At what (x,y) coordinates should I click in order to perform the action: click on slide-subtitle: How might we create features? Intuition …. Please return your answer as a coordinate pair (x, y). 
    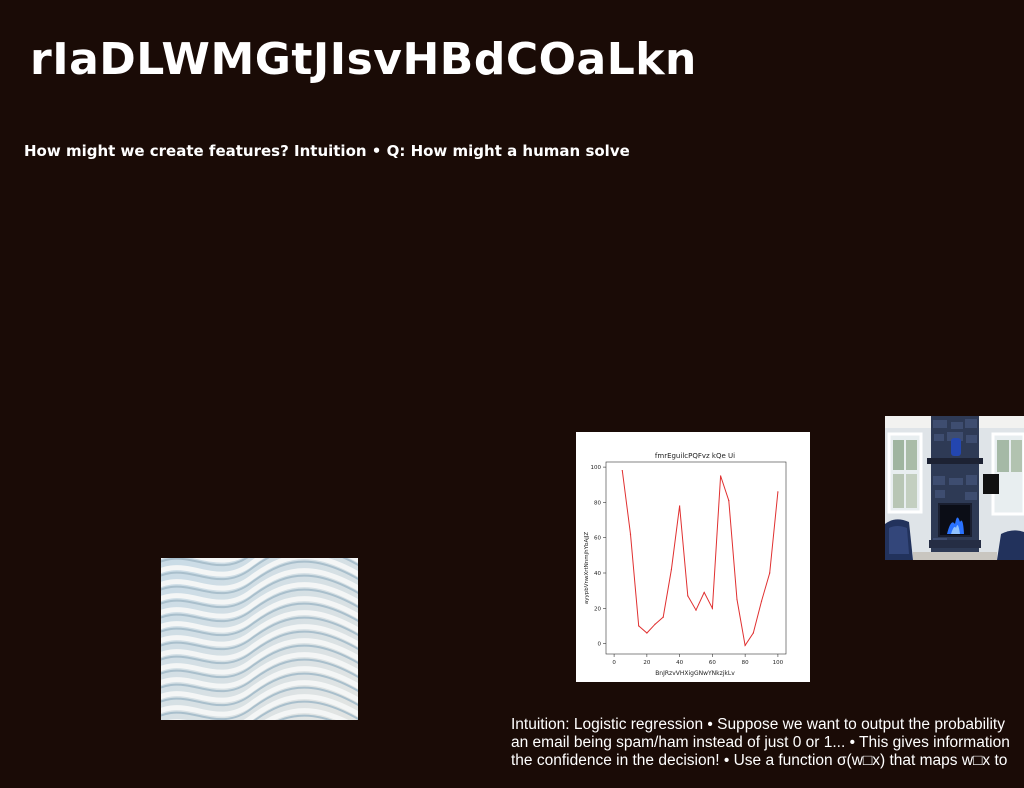
    Looking at the image, I should click on (327, 151).